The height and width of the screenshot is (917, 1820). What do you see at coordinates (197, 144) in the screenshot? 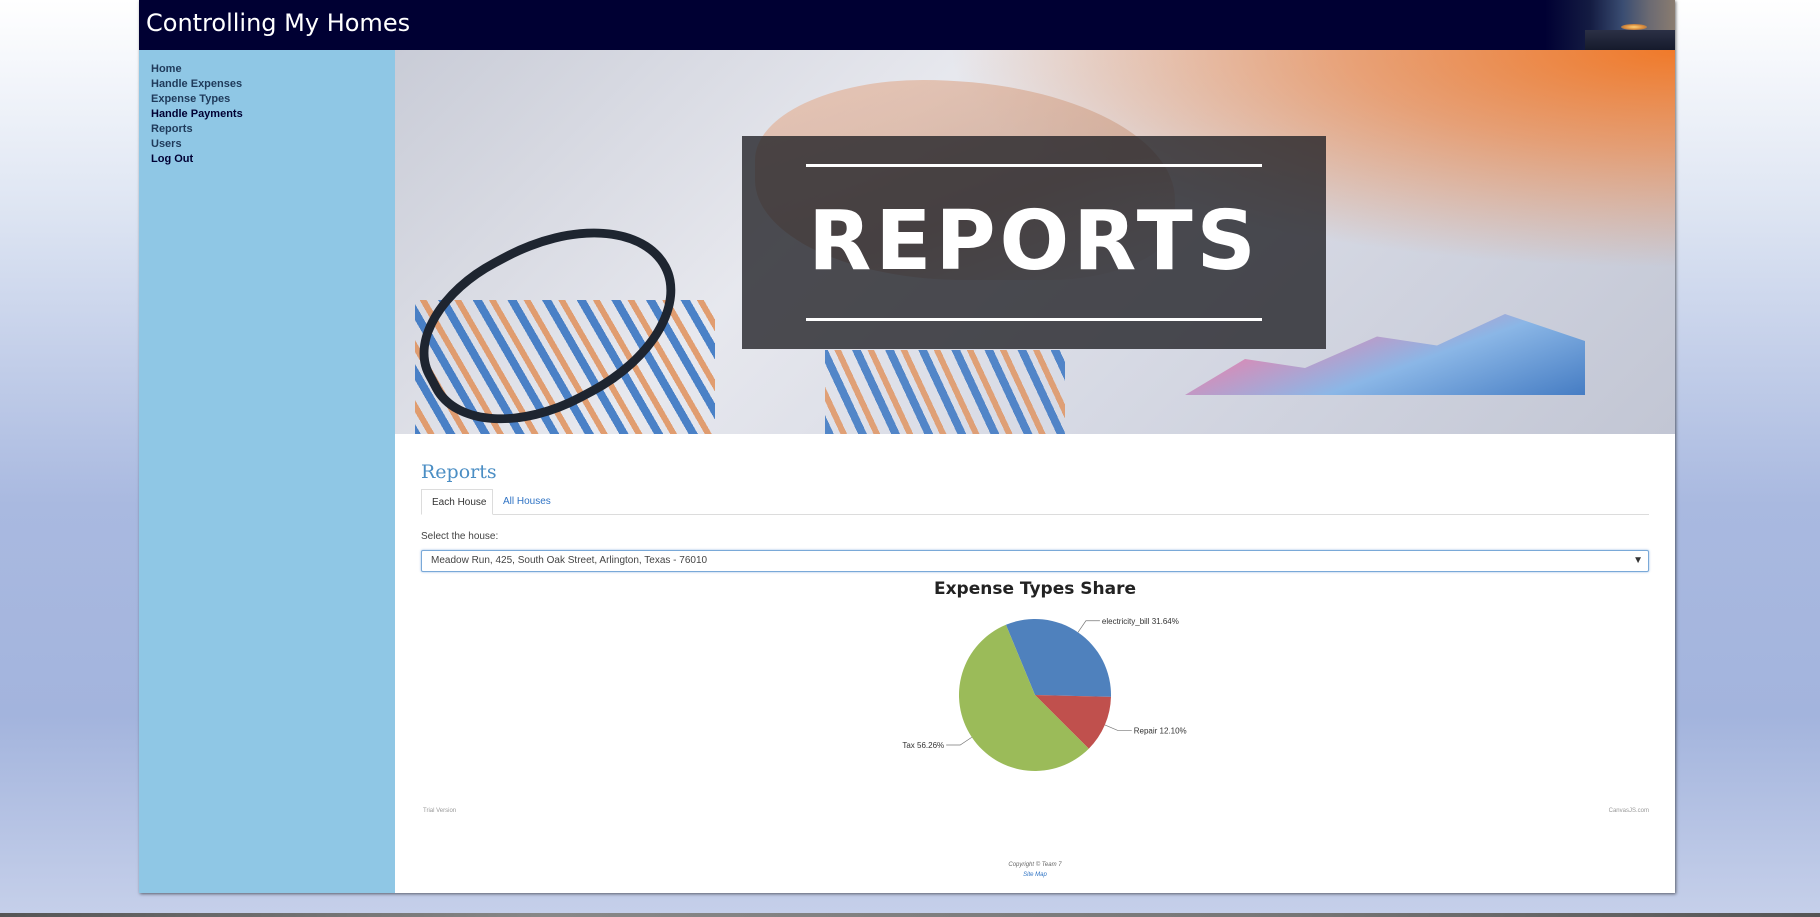
I see `sidebar-item-users: Users` at bounding box center [197, 144].